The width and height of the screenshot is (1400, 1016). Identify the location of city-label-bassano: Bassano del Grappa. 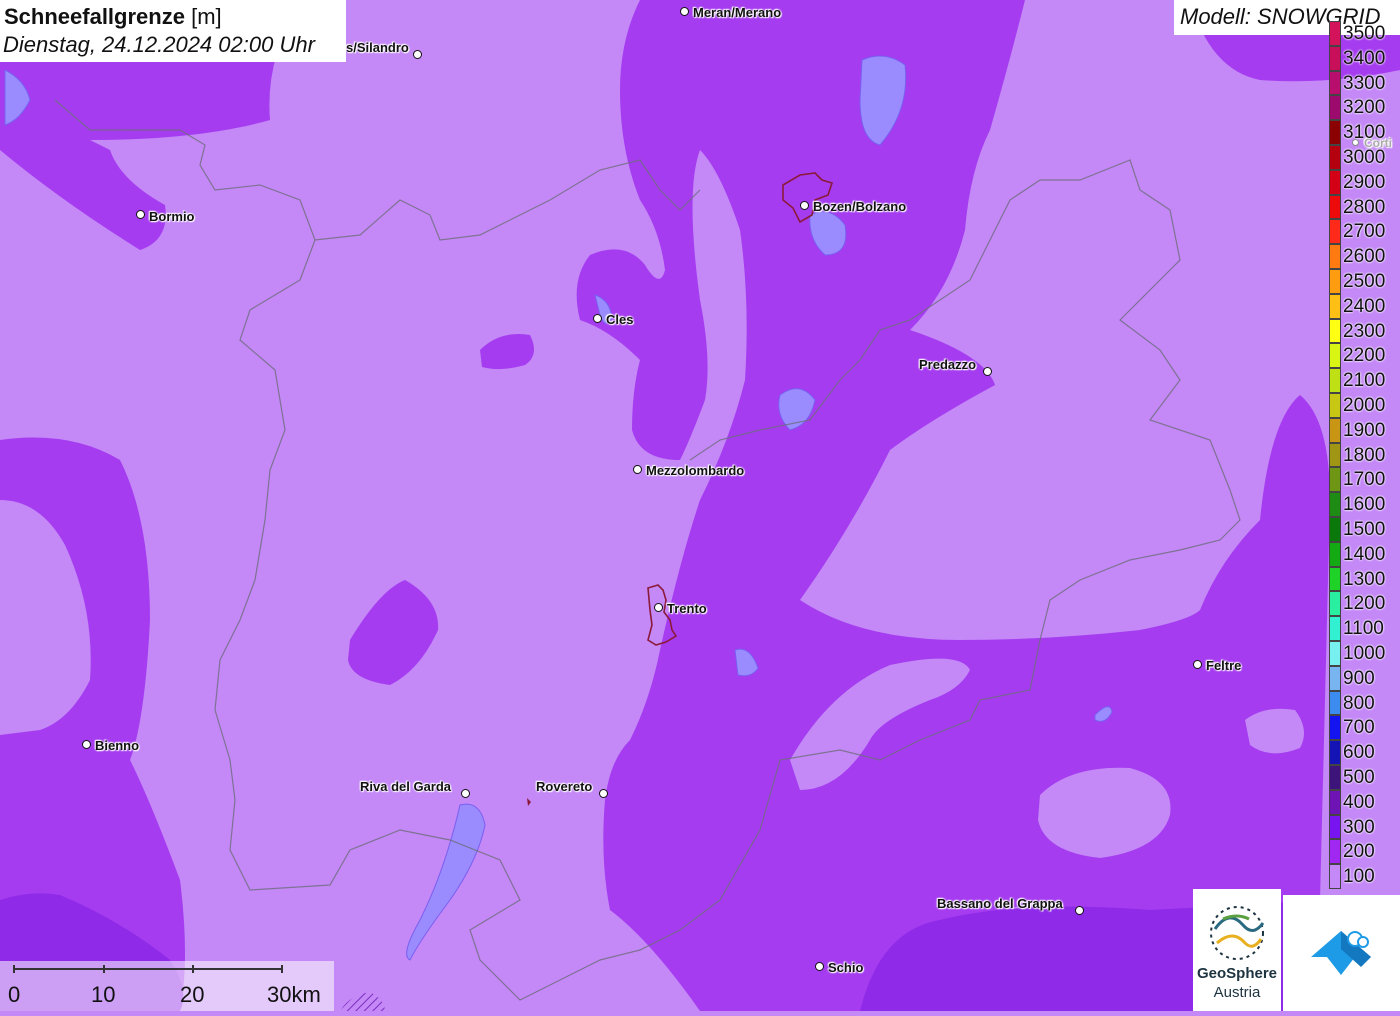
(1000, 903).